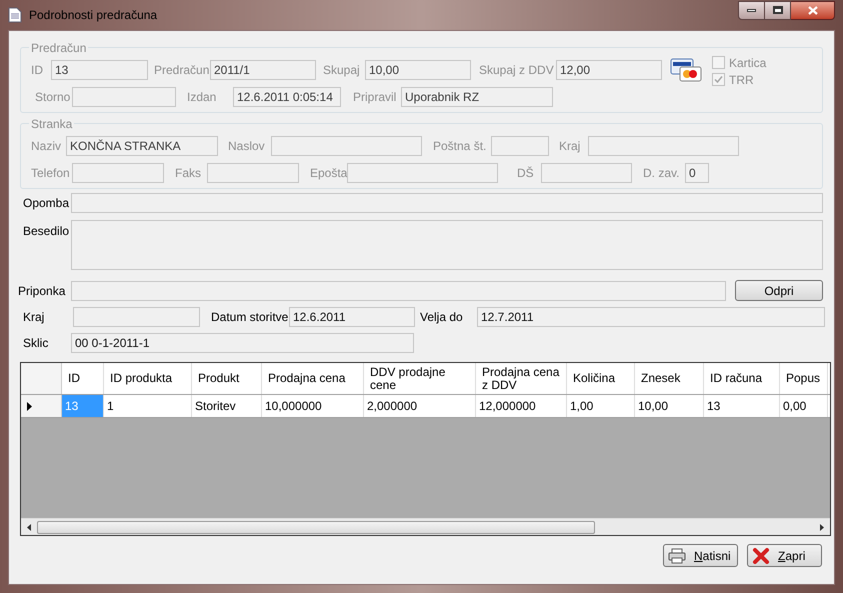 This screenshot has height=593, width=843. What do you see at coordinates (41, 406) in the screenshot?
I see `row-header` at bounding box center [41, 406].